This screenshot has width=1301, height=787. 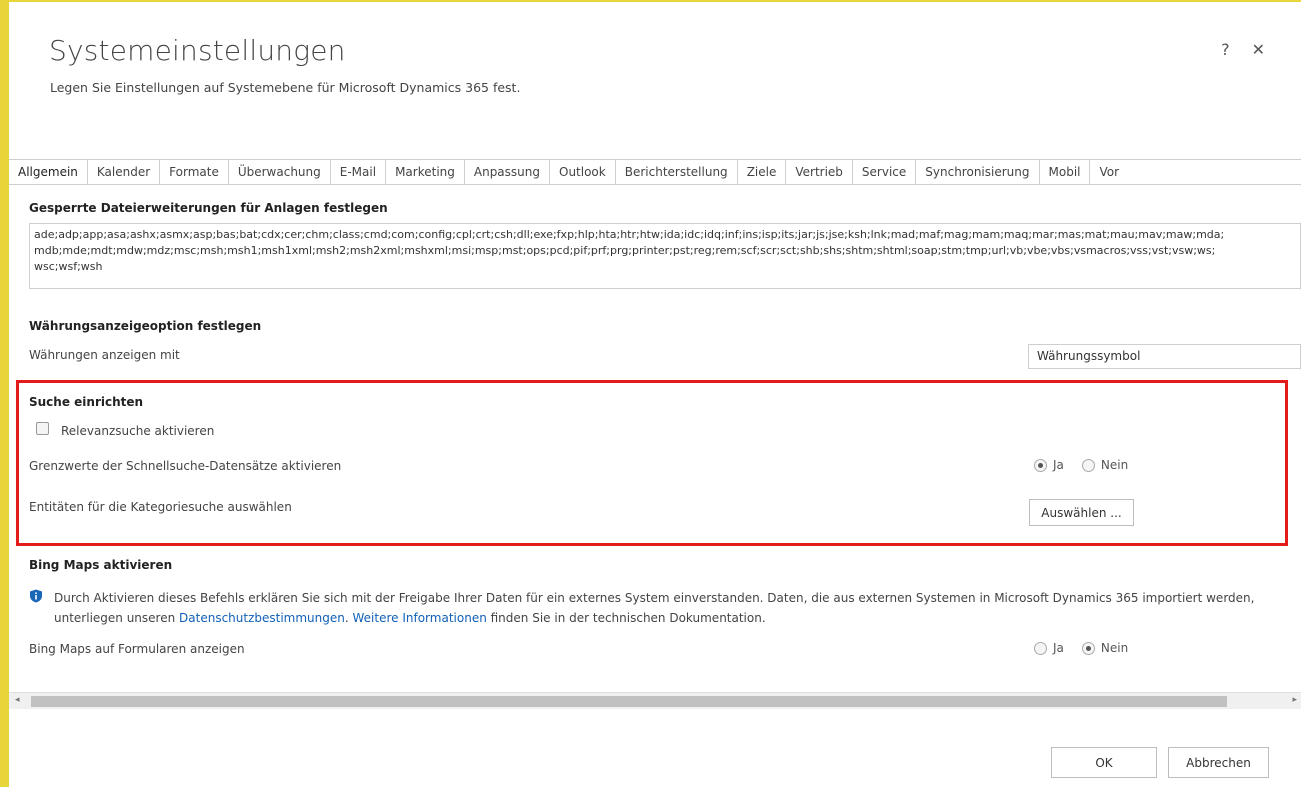 What do you see at coordinates (262, 618) in the screenshot?
I see `privacy-link: Datenschutzbestimmungen` at bounding box center [262, 618].